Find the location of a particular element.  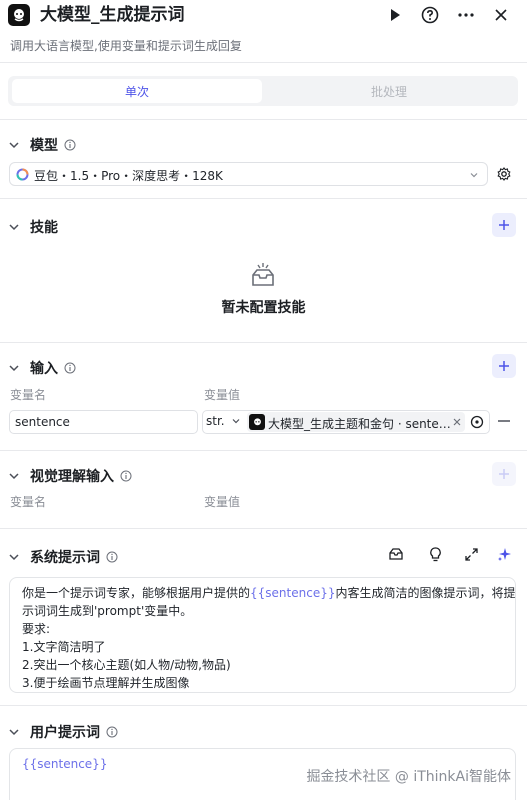

prompt-line: 3.便于绘画节点理解并生成图像 is located at coordinates (106, 683).